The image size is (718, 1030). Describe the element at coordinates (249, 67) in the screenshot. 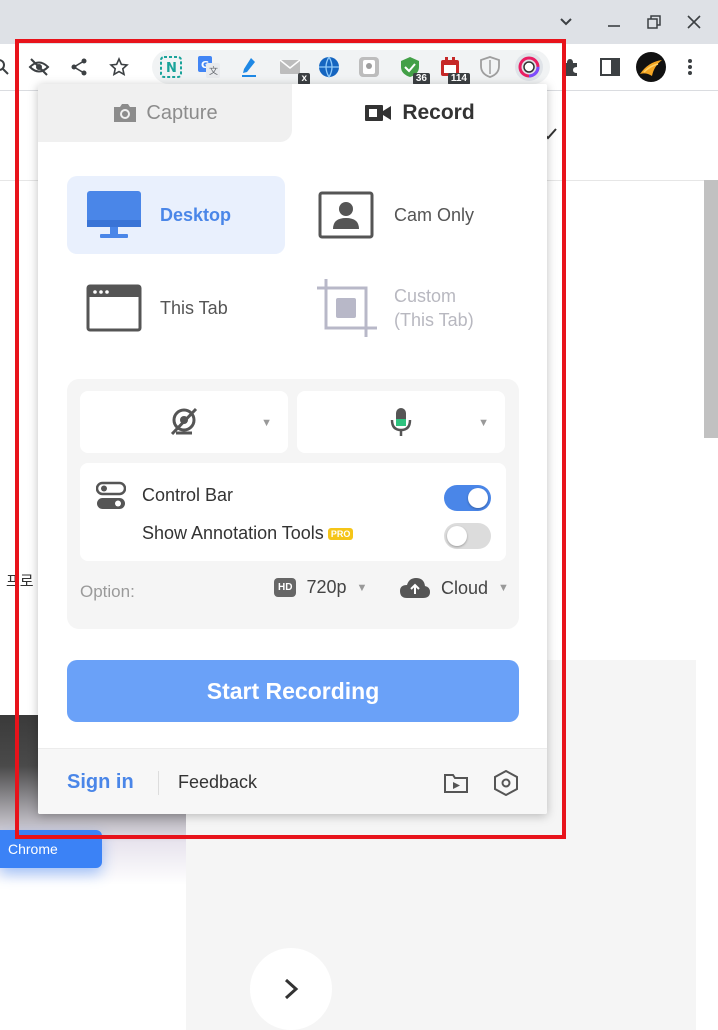

I see `pen-extension-icon` at that location.